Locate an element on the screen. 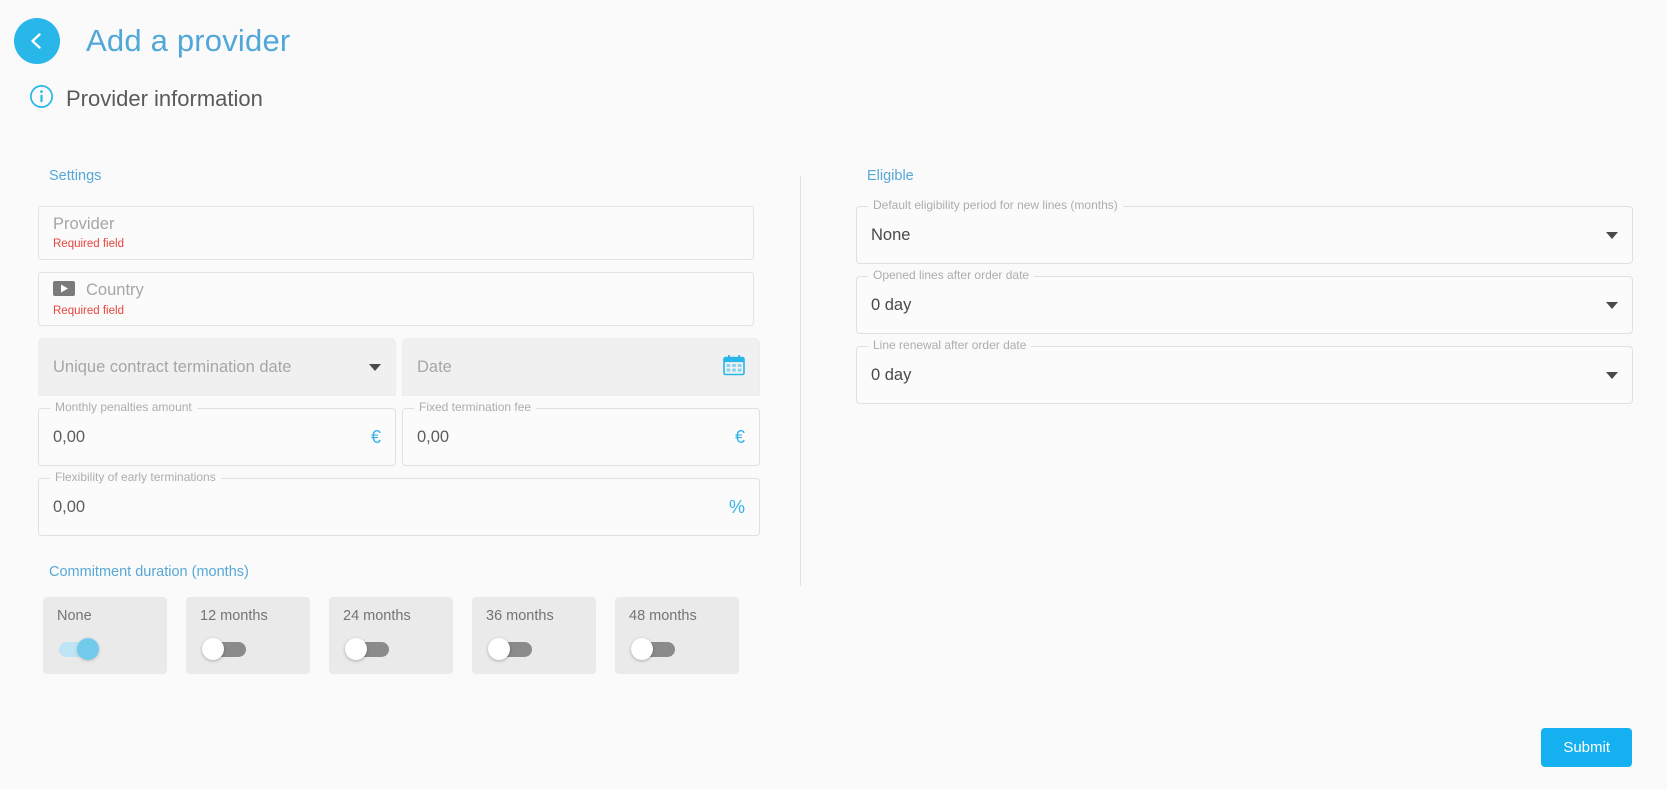 The image size is (1667, 789). submit-button: Submit is located at coordinates (1586, 747).